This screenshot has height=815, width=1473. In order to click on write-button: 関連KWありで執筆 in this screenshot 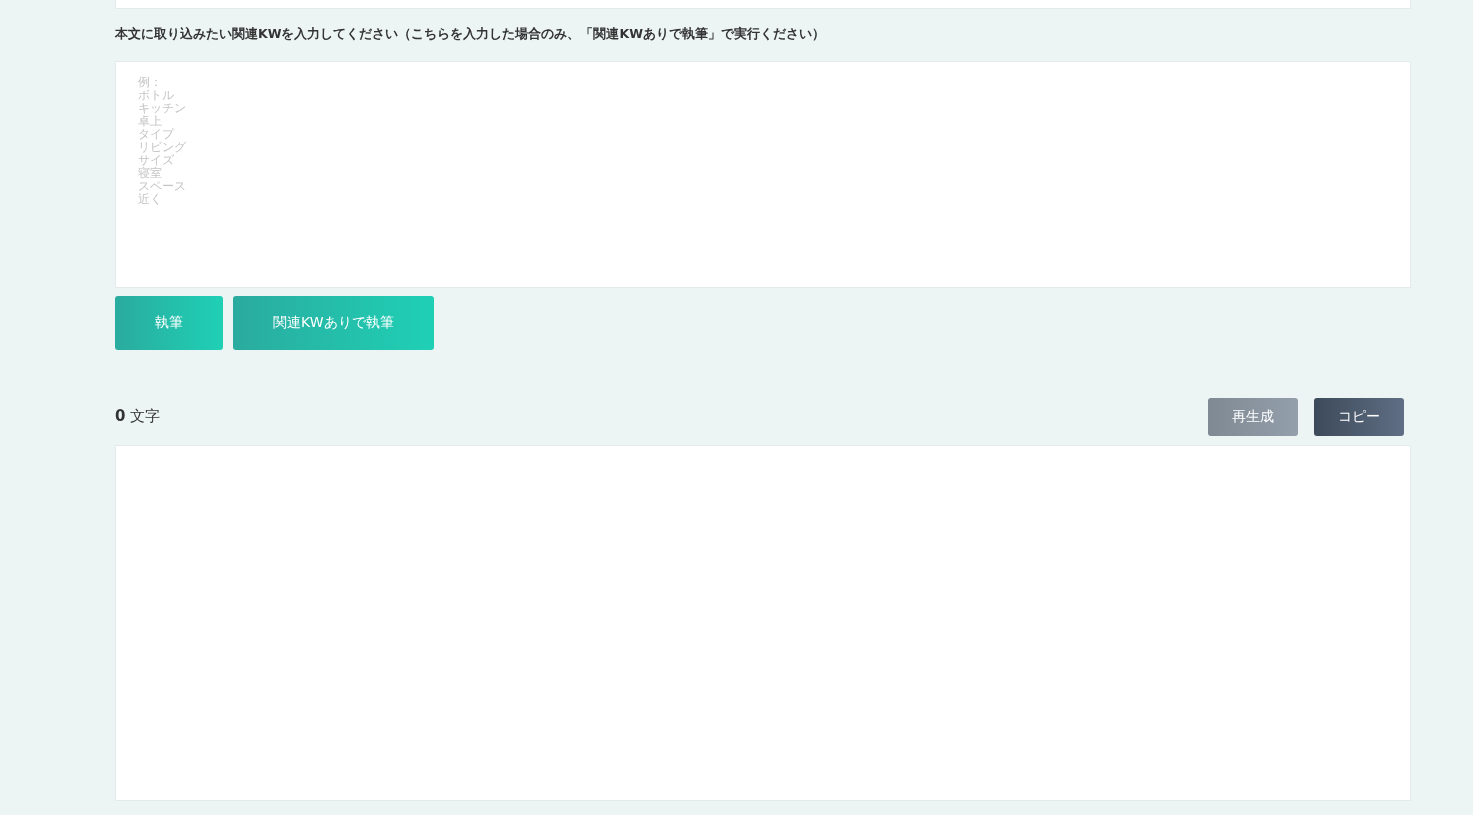, I will do `click(333, 322)`.